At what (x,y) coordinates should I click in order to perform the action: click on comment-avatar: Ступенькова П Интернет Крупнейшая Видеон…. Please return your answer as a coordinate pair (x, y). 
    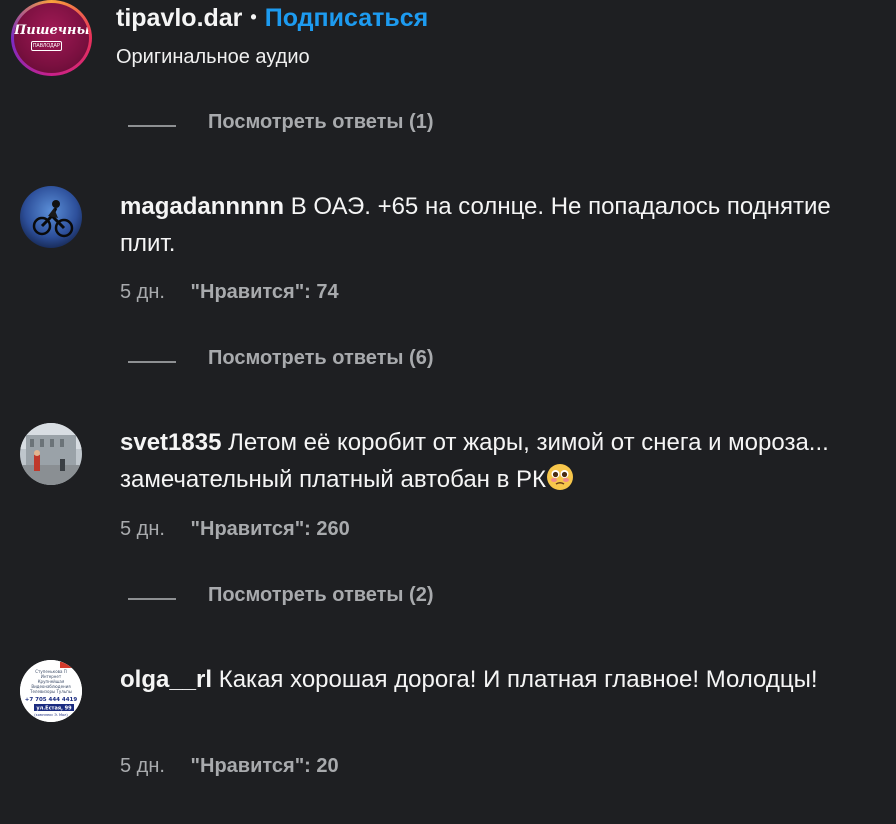
    Looking at the image, I should click on (51, 691).